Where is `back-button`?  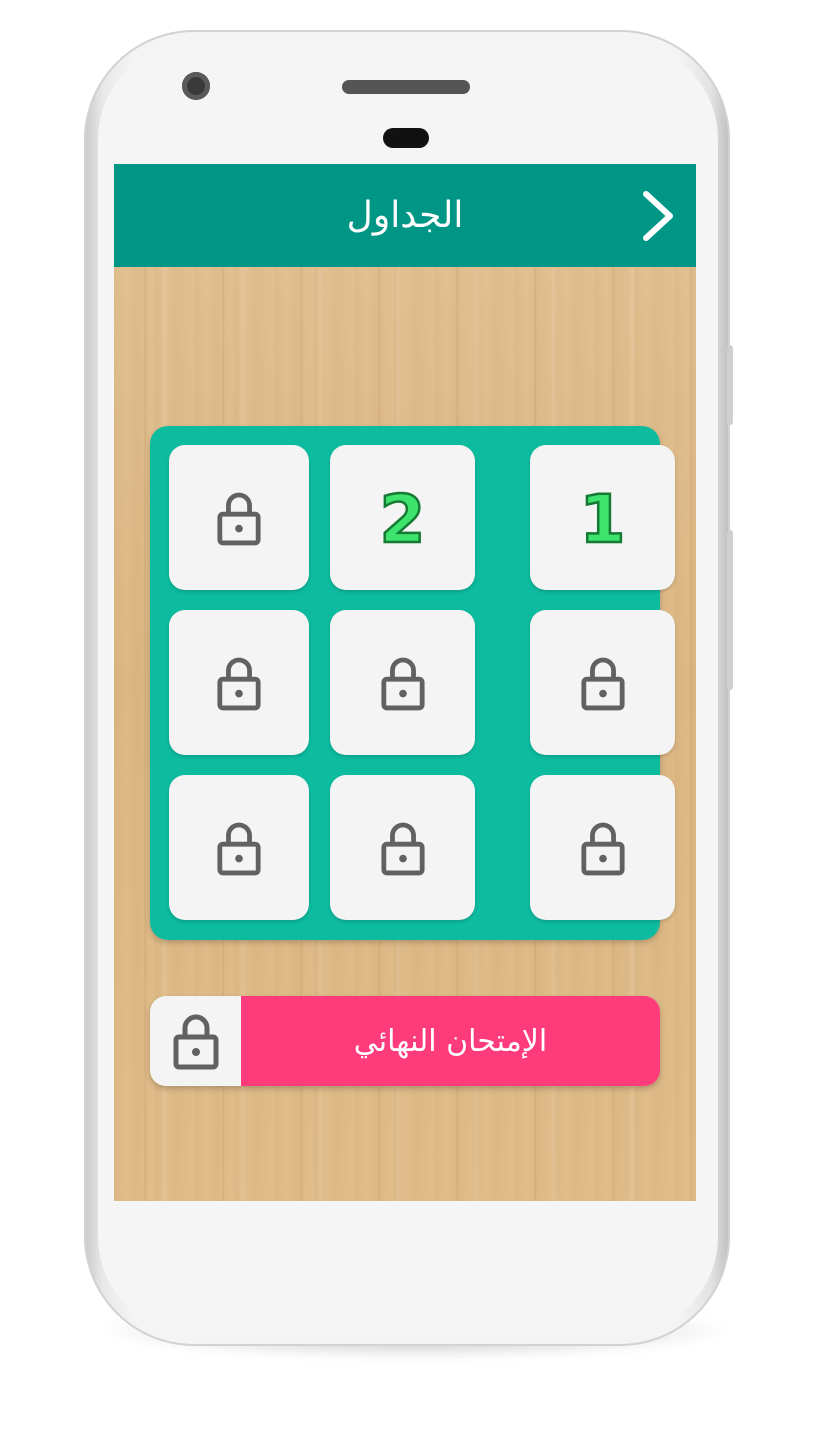 back-button is located at coordinates (660, 216).